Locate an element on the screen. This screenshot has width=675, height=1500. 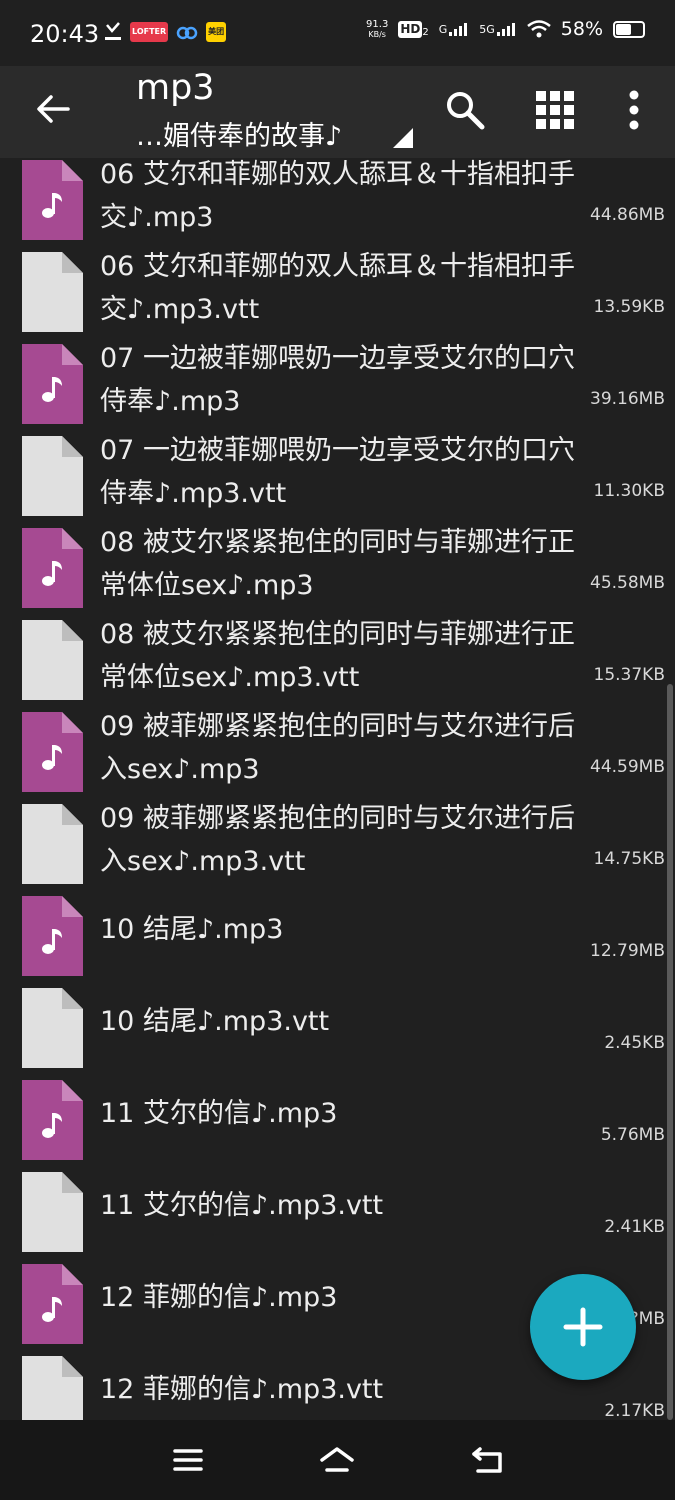
file-size: 13.59KB is located at coordinates (629, 307).